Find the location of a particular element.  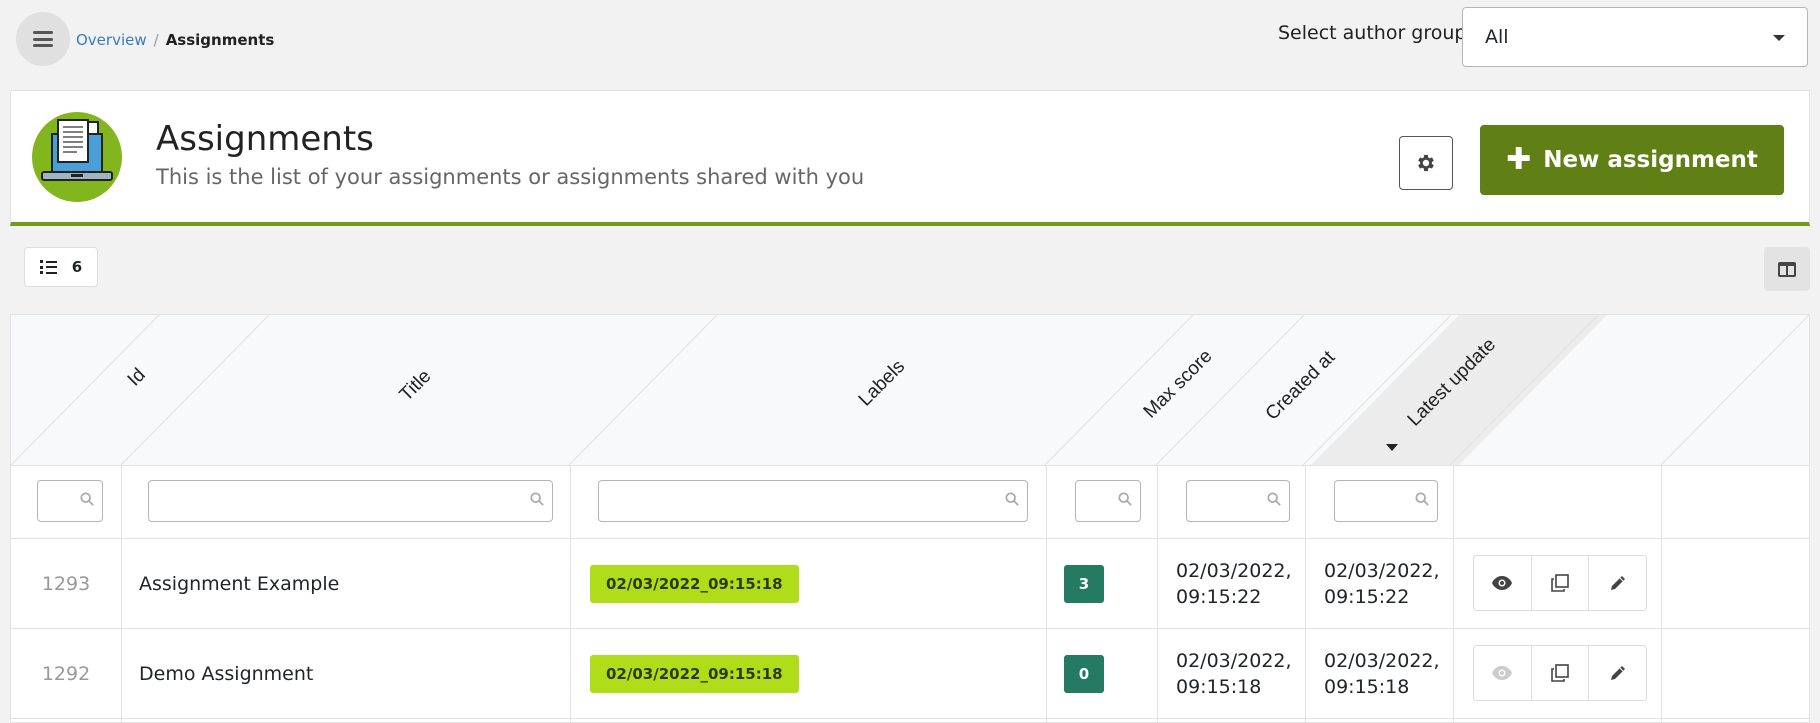

view-button-disabled is located at coordinates (1503, 673).